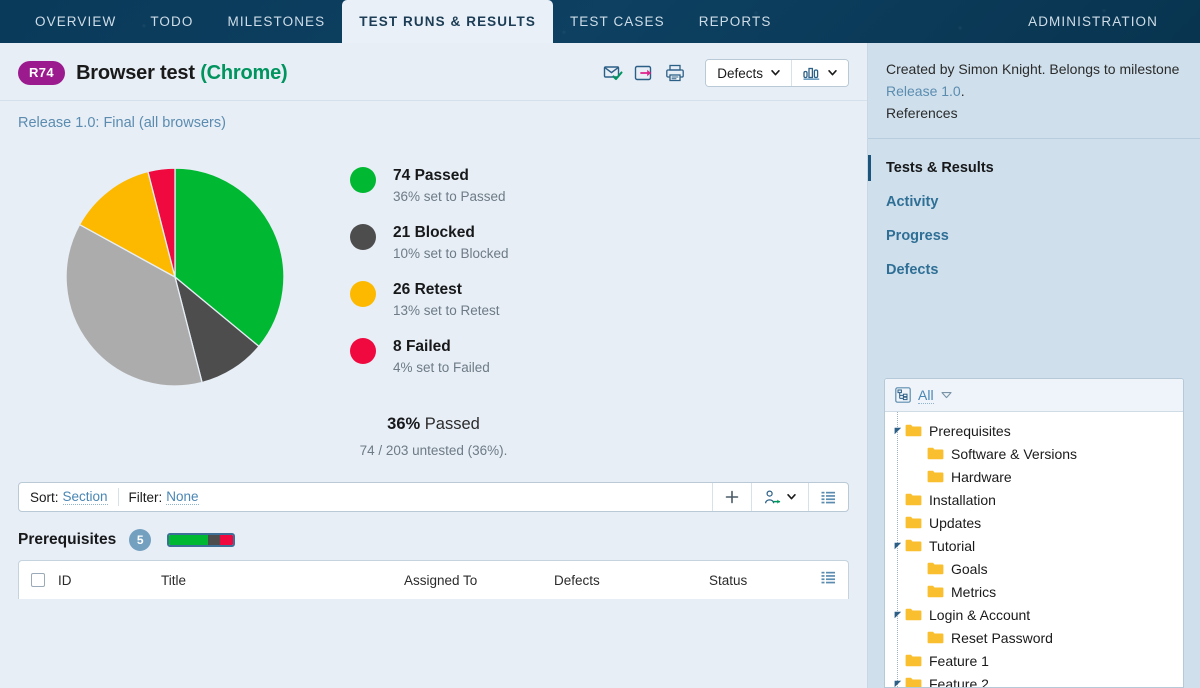 The width and height of the screenshot is (1200, 688). Describe the element at coordinates (479, 580) in the screenshot. I see `column-header-assigned-to: Assigned To` at that location.